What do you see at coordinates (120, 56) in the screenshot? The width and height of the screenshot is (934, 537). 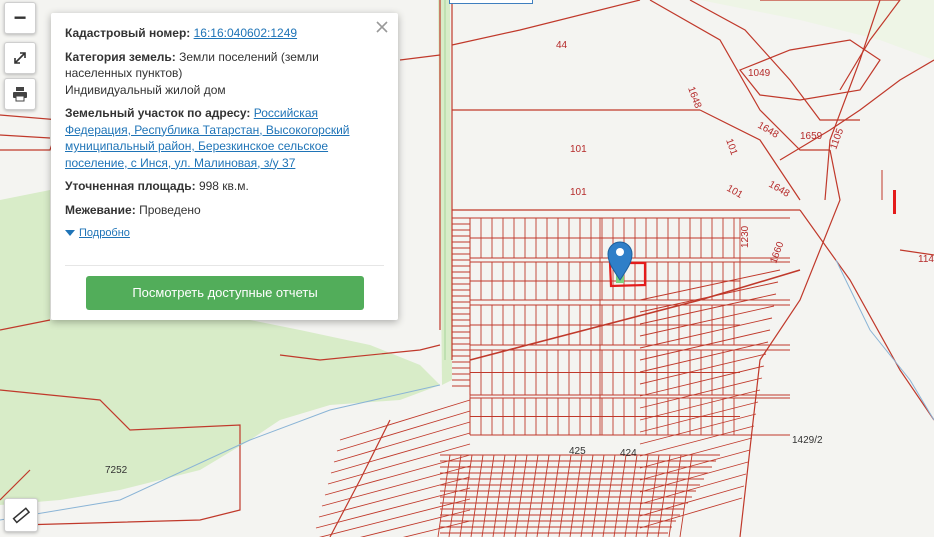 I see `category-label: Категория земель:` at bounding box center [120, 56].